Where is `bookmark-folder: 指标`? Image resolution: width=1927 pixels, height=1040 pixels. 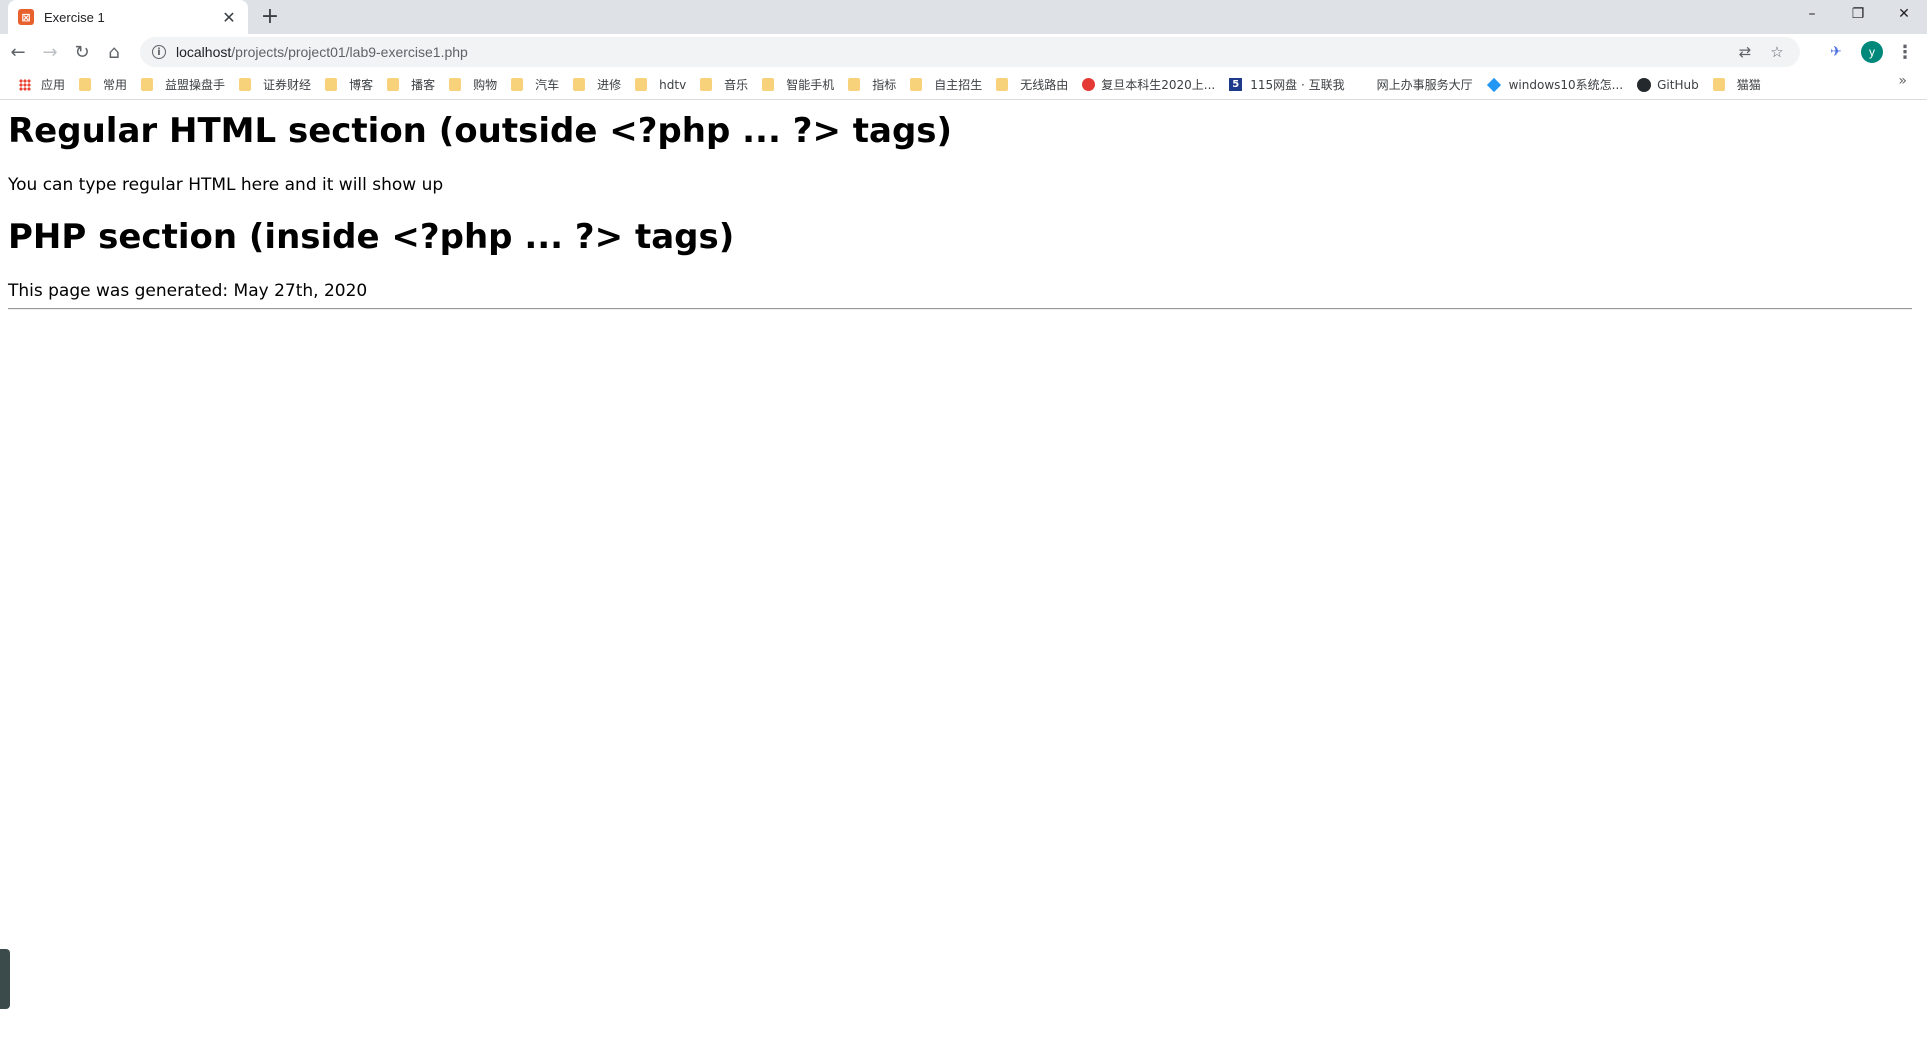 bookmark-folder: 指标 is located at coordinates (872, 85).